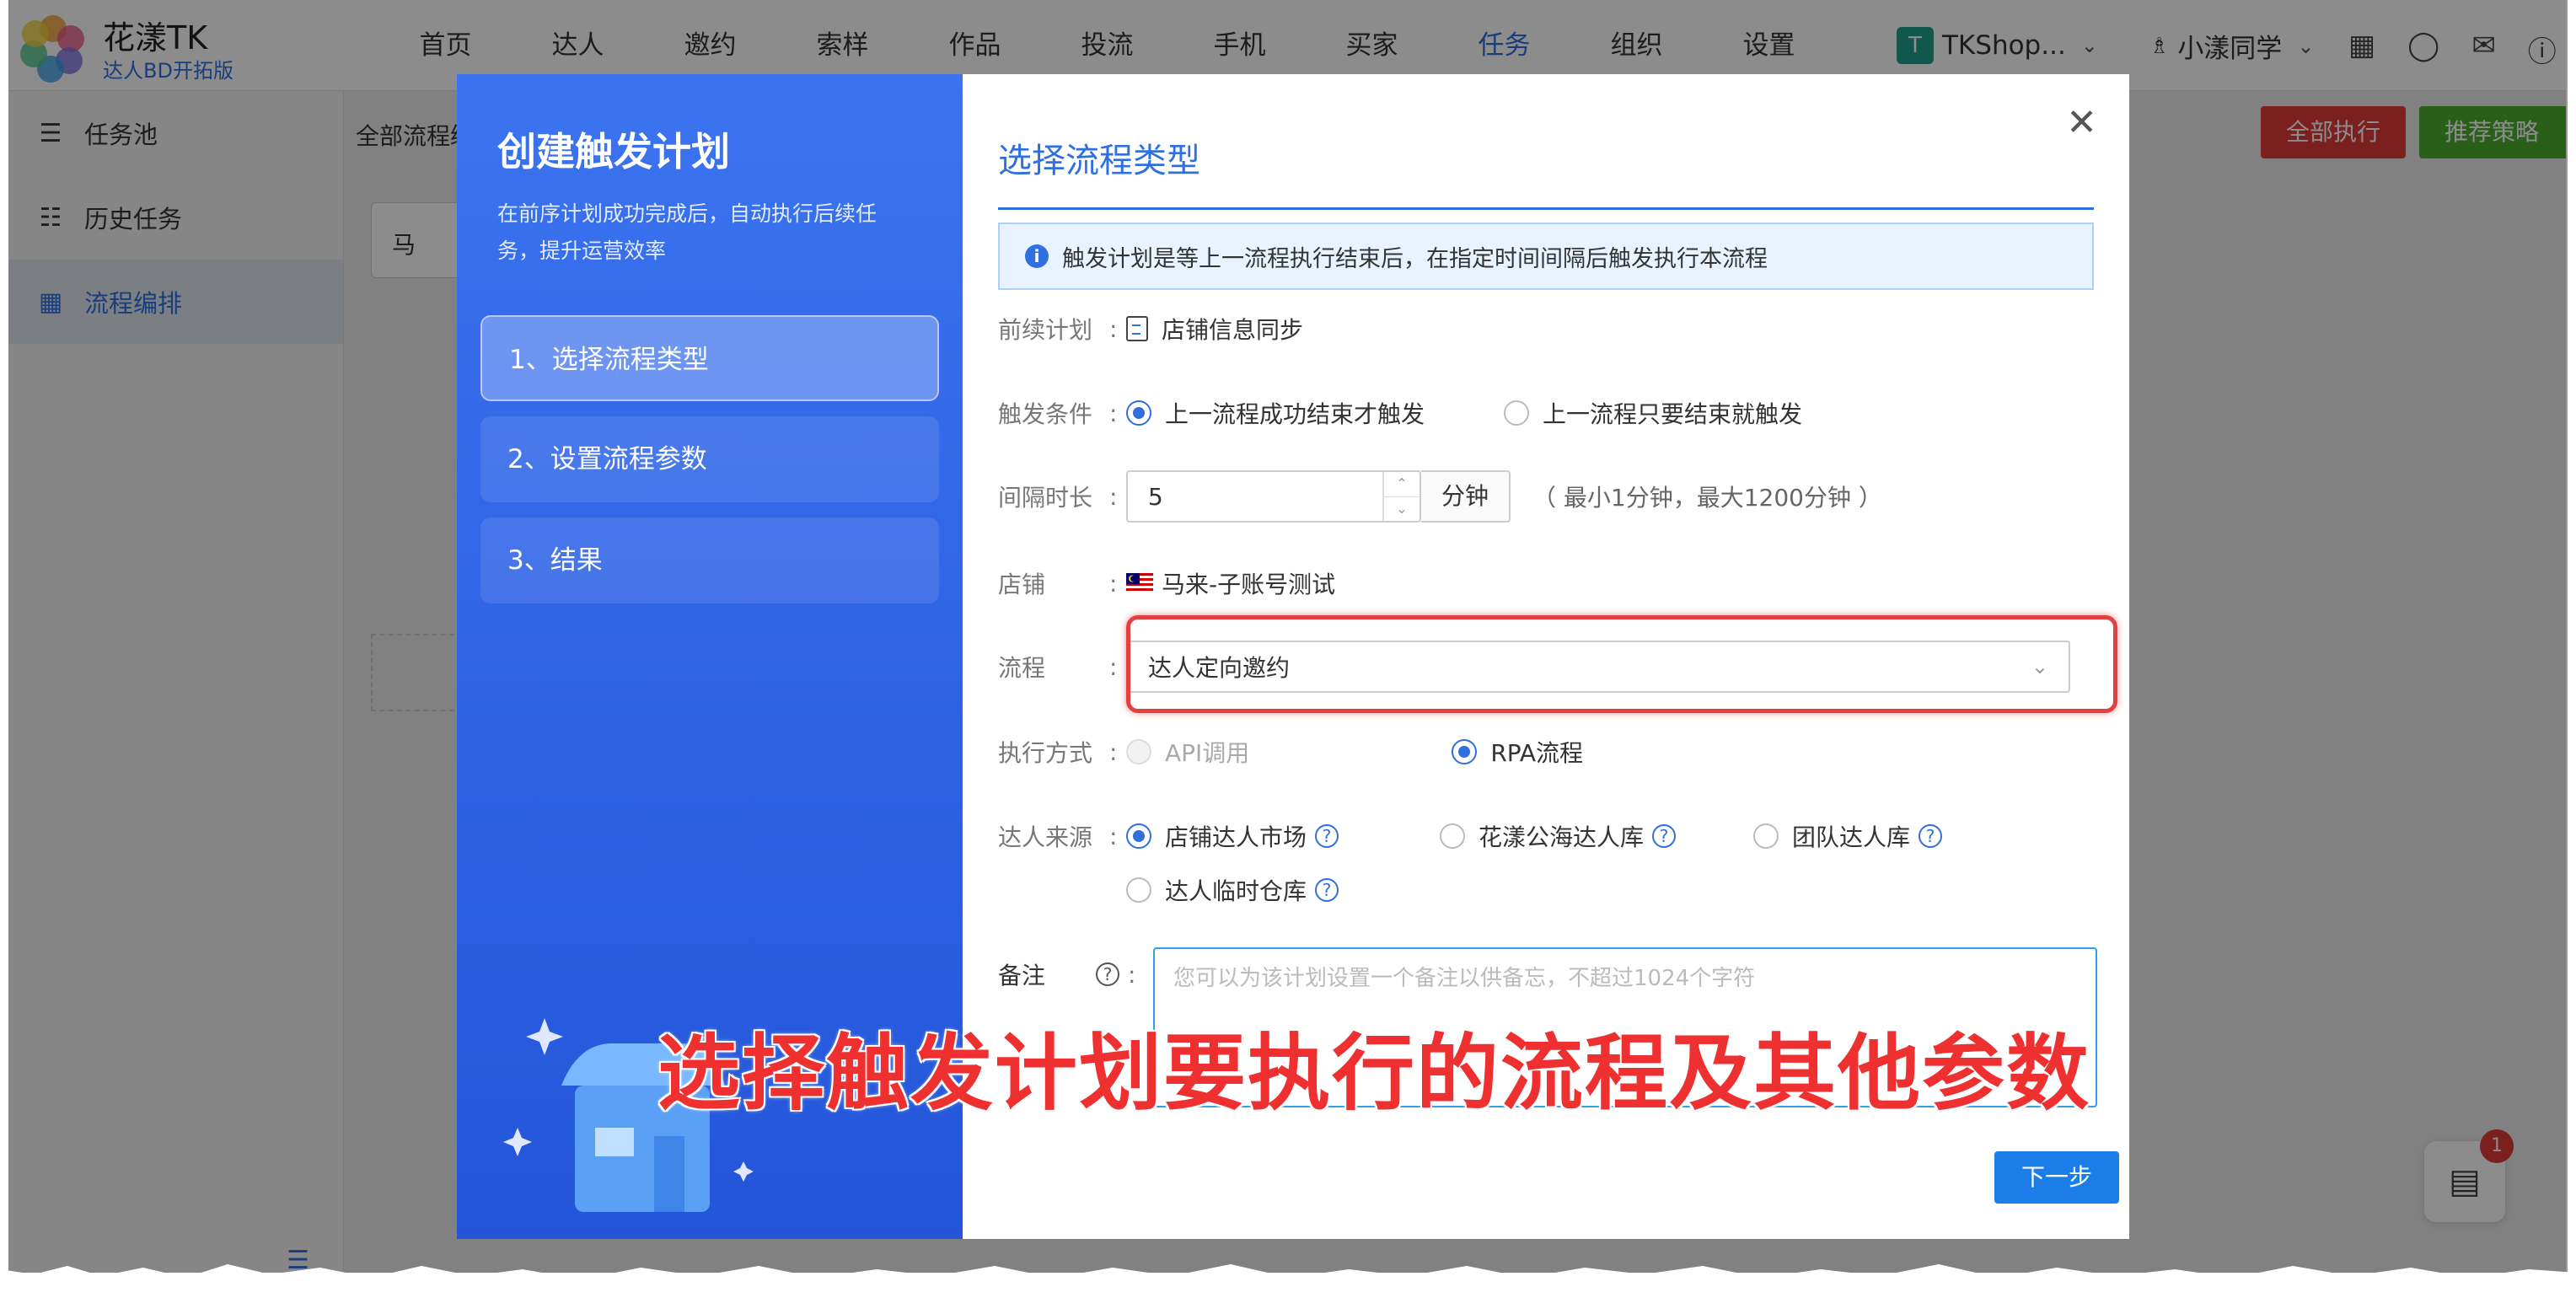 The image size is (2576, 1303). Describe the element at coordinates (1546, 208) in the screenshot. I see `title-divider` at that location.